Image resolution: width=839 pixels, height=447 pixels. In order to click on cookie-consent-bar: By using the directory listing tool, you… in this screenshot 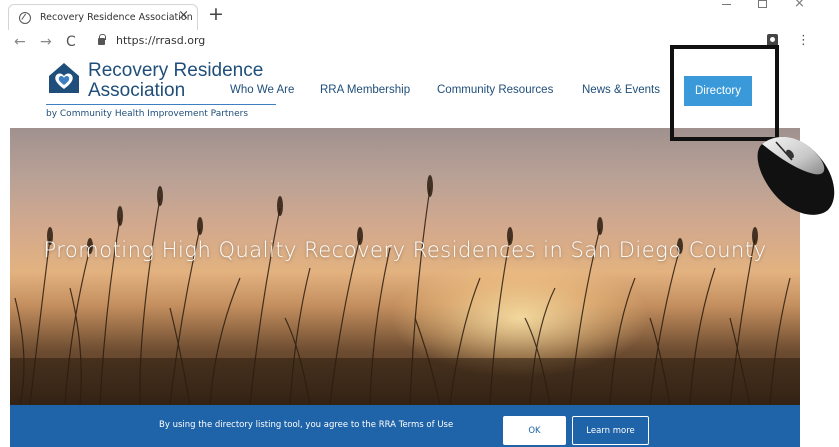, I will do `click(405, 426)`.